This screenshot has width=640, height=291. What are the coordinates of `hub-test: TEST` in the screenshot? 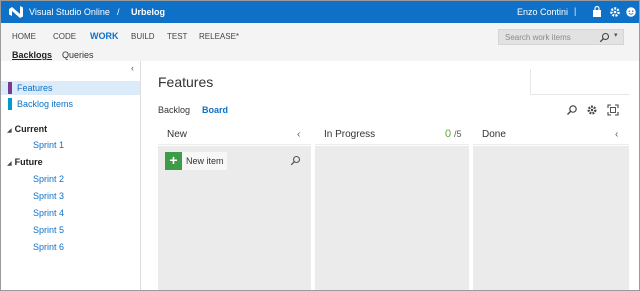 It's located at (177, 36).